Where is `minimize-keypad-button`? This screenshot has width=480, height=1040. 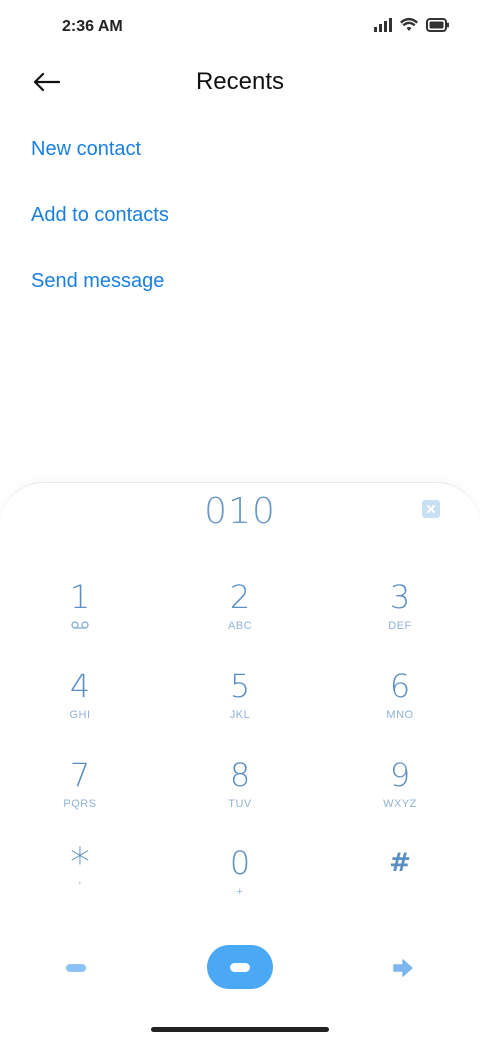
minimize-keypad-button is located at coordinates (76, 968).